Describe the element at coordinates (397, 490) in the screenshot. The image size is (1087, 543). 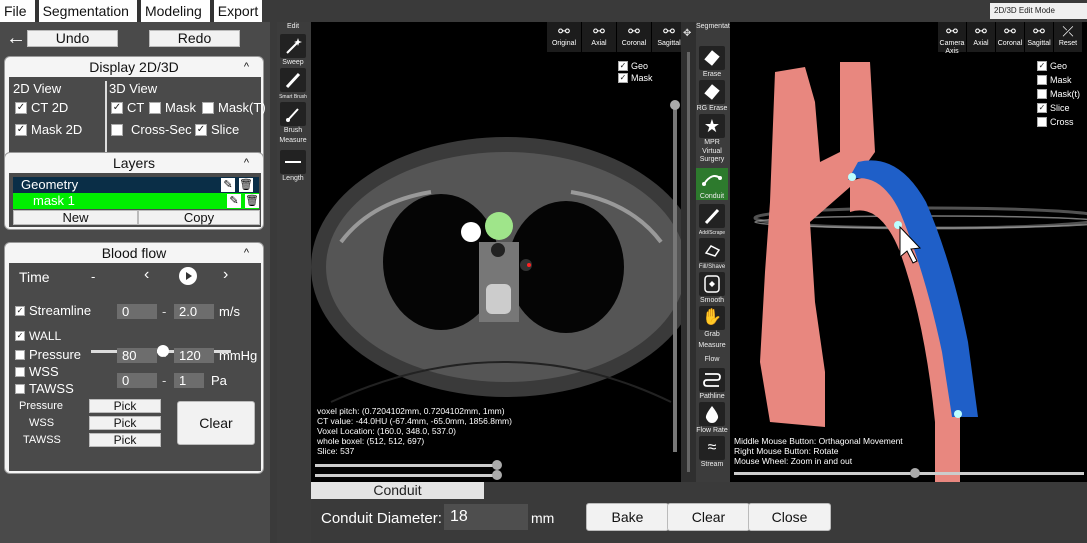
I see `conduit-tab: Conduit` at that location.